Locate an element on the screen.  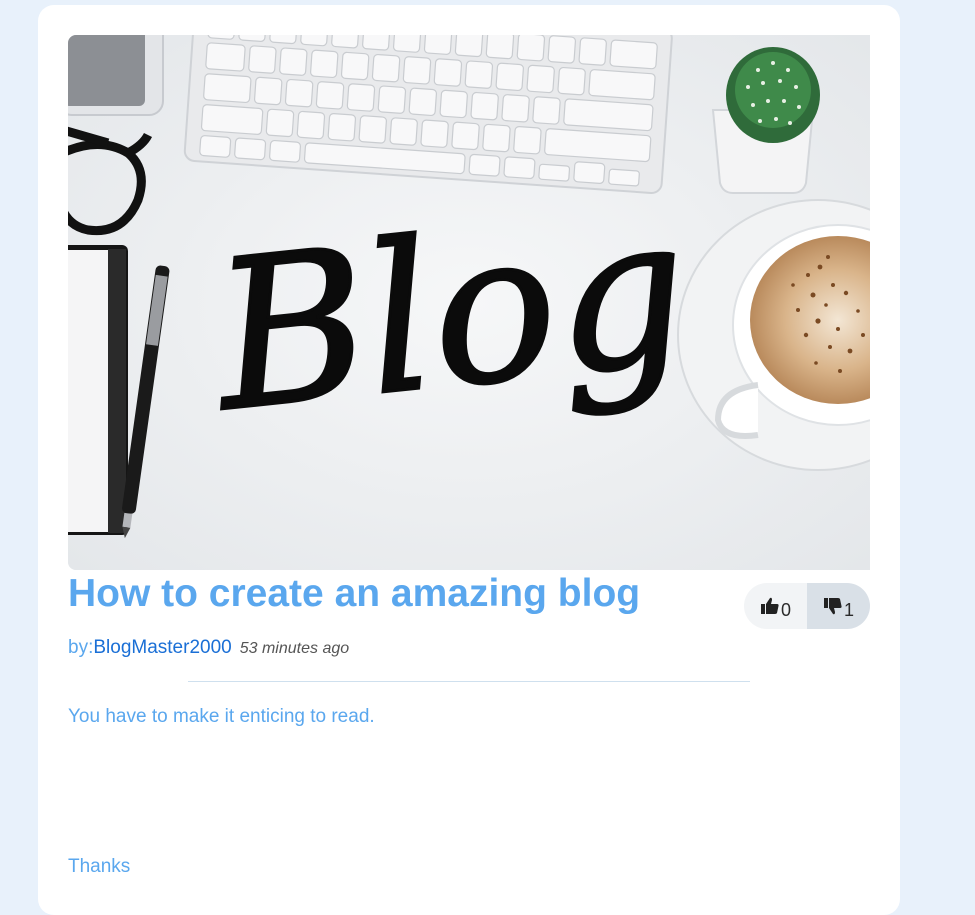
downvote-button: 1 is located at coordinates (838, 606).